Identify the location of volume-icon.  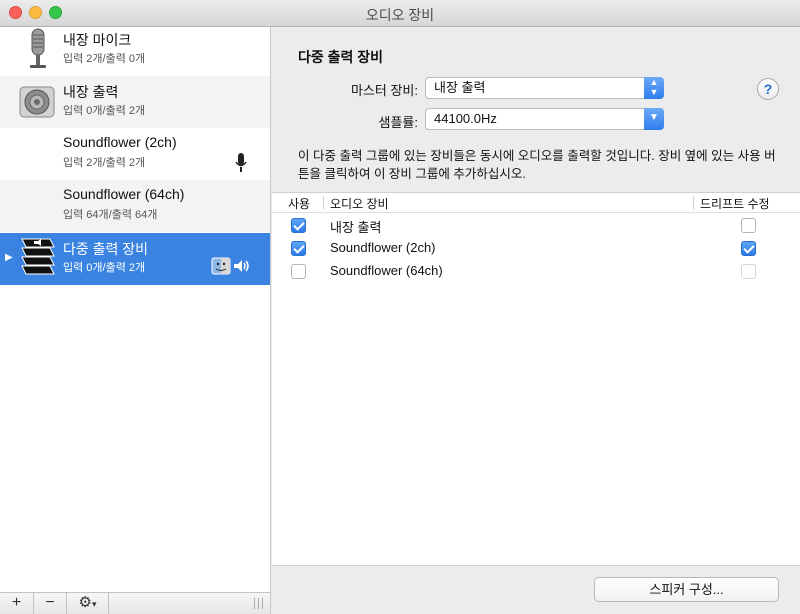
(241, 266).